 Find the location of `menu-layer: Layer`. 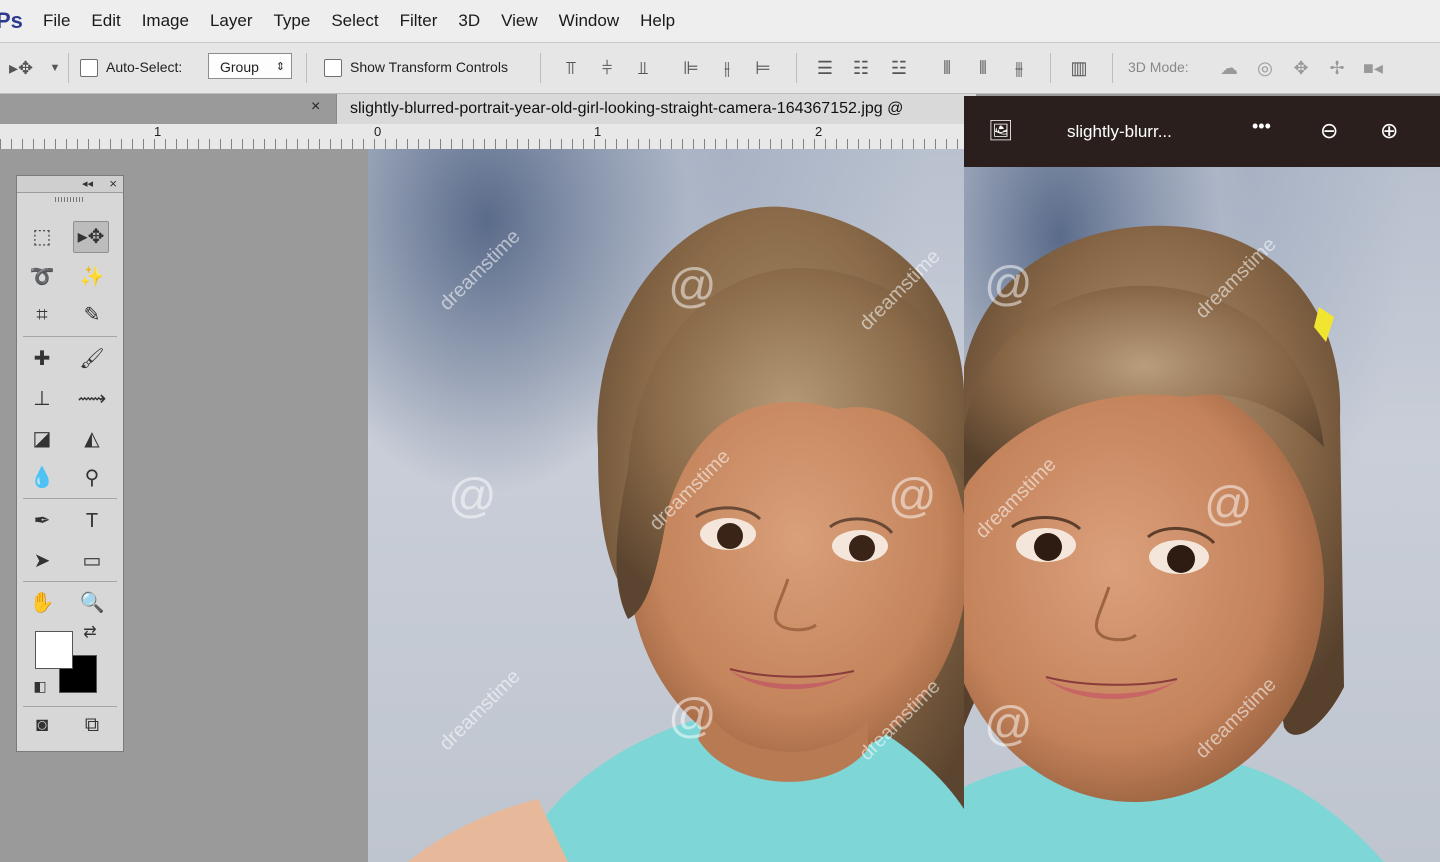

menu-layer: Layer is located at coordinates (231, 21).